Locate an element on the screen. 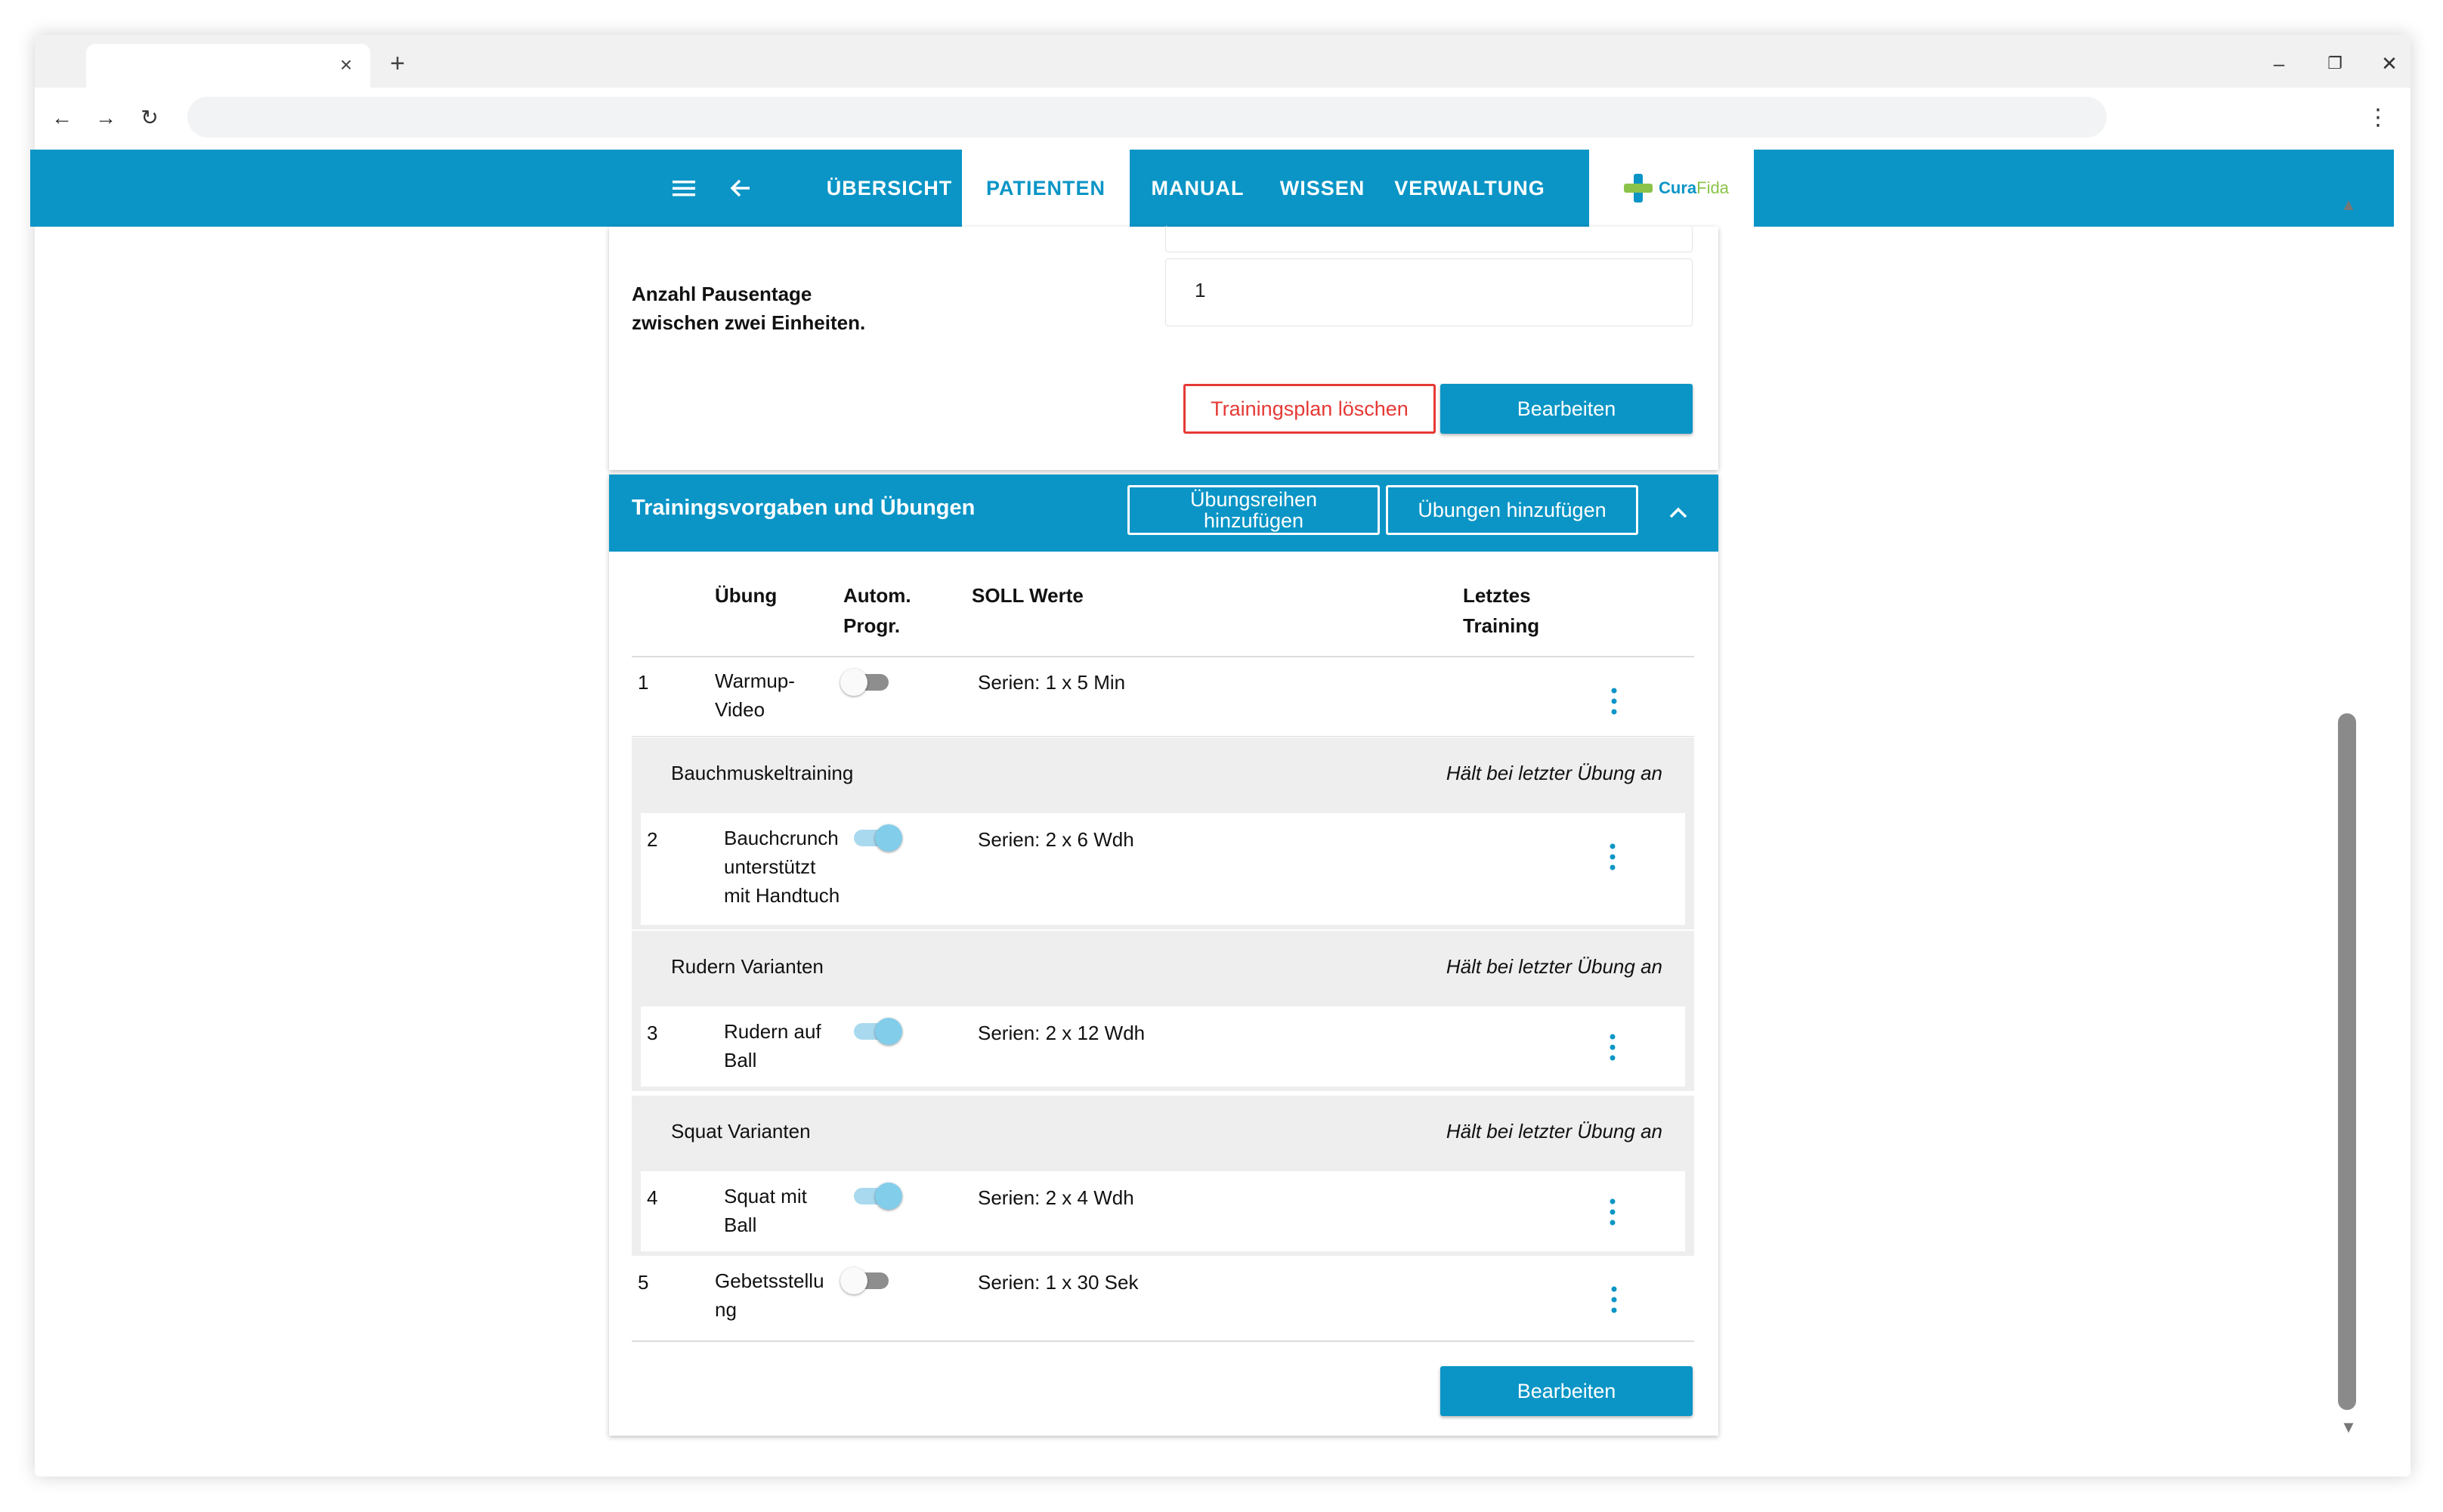 The width and height of the screenshot is (2443, 1512). scroll-down-icon: ▼ is located at coordinates (2348, 1427).